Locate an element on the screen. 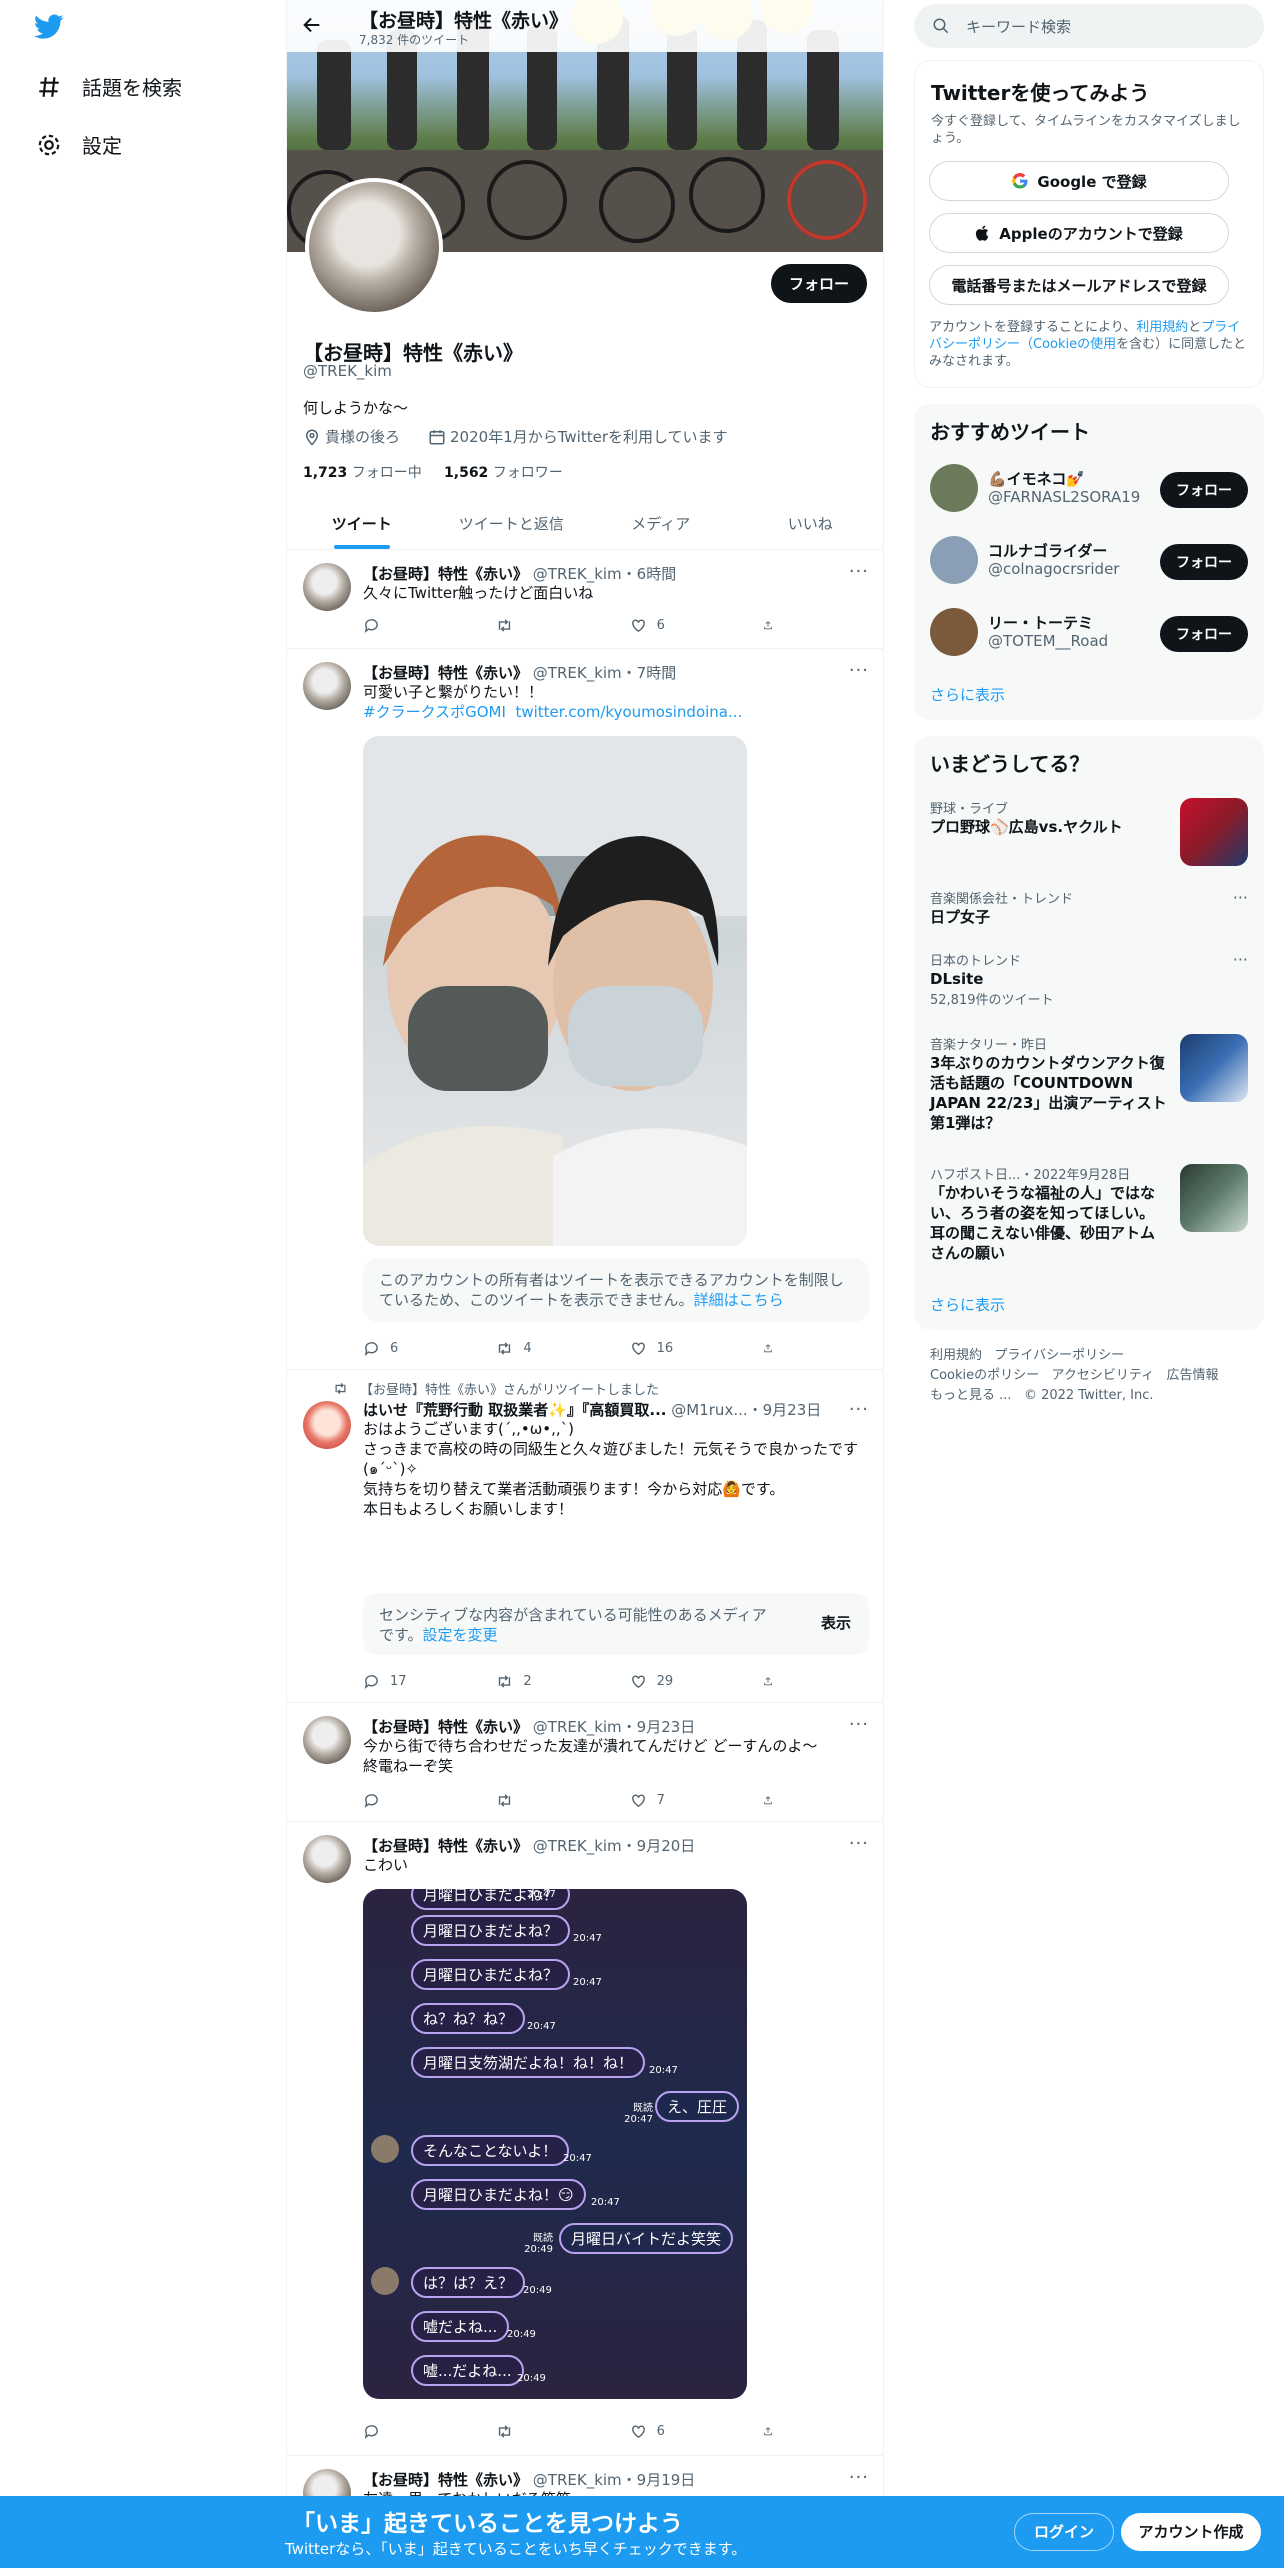 This screenshot has width=1284, height=2568. following-link: 1,723 フォロー中 is located at coordinates (362, 473).